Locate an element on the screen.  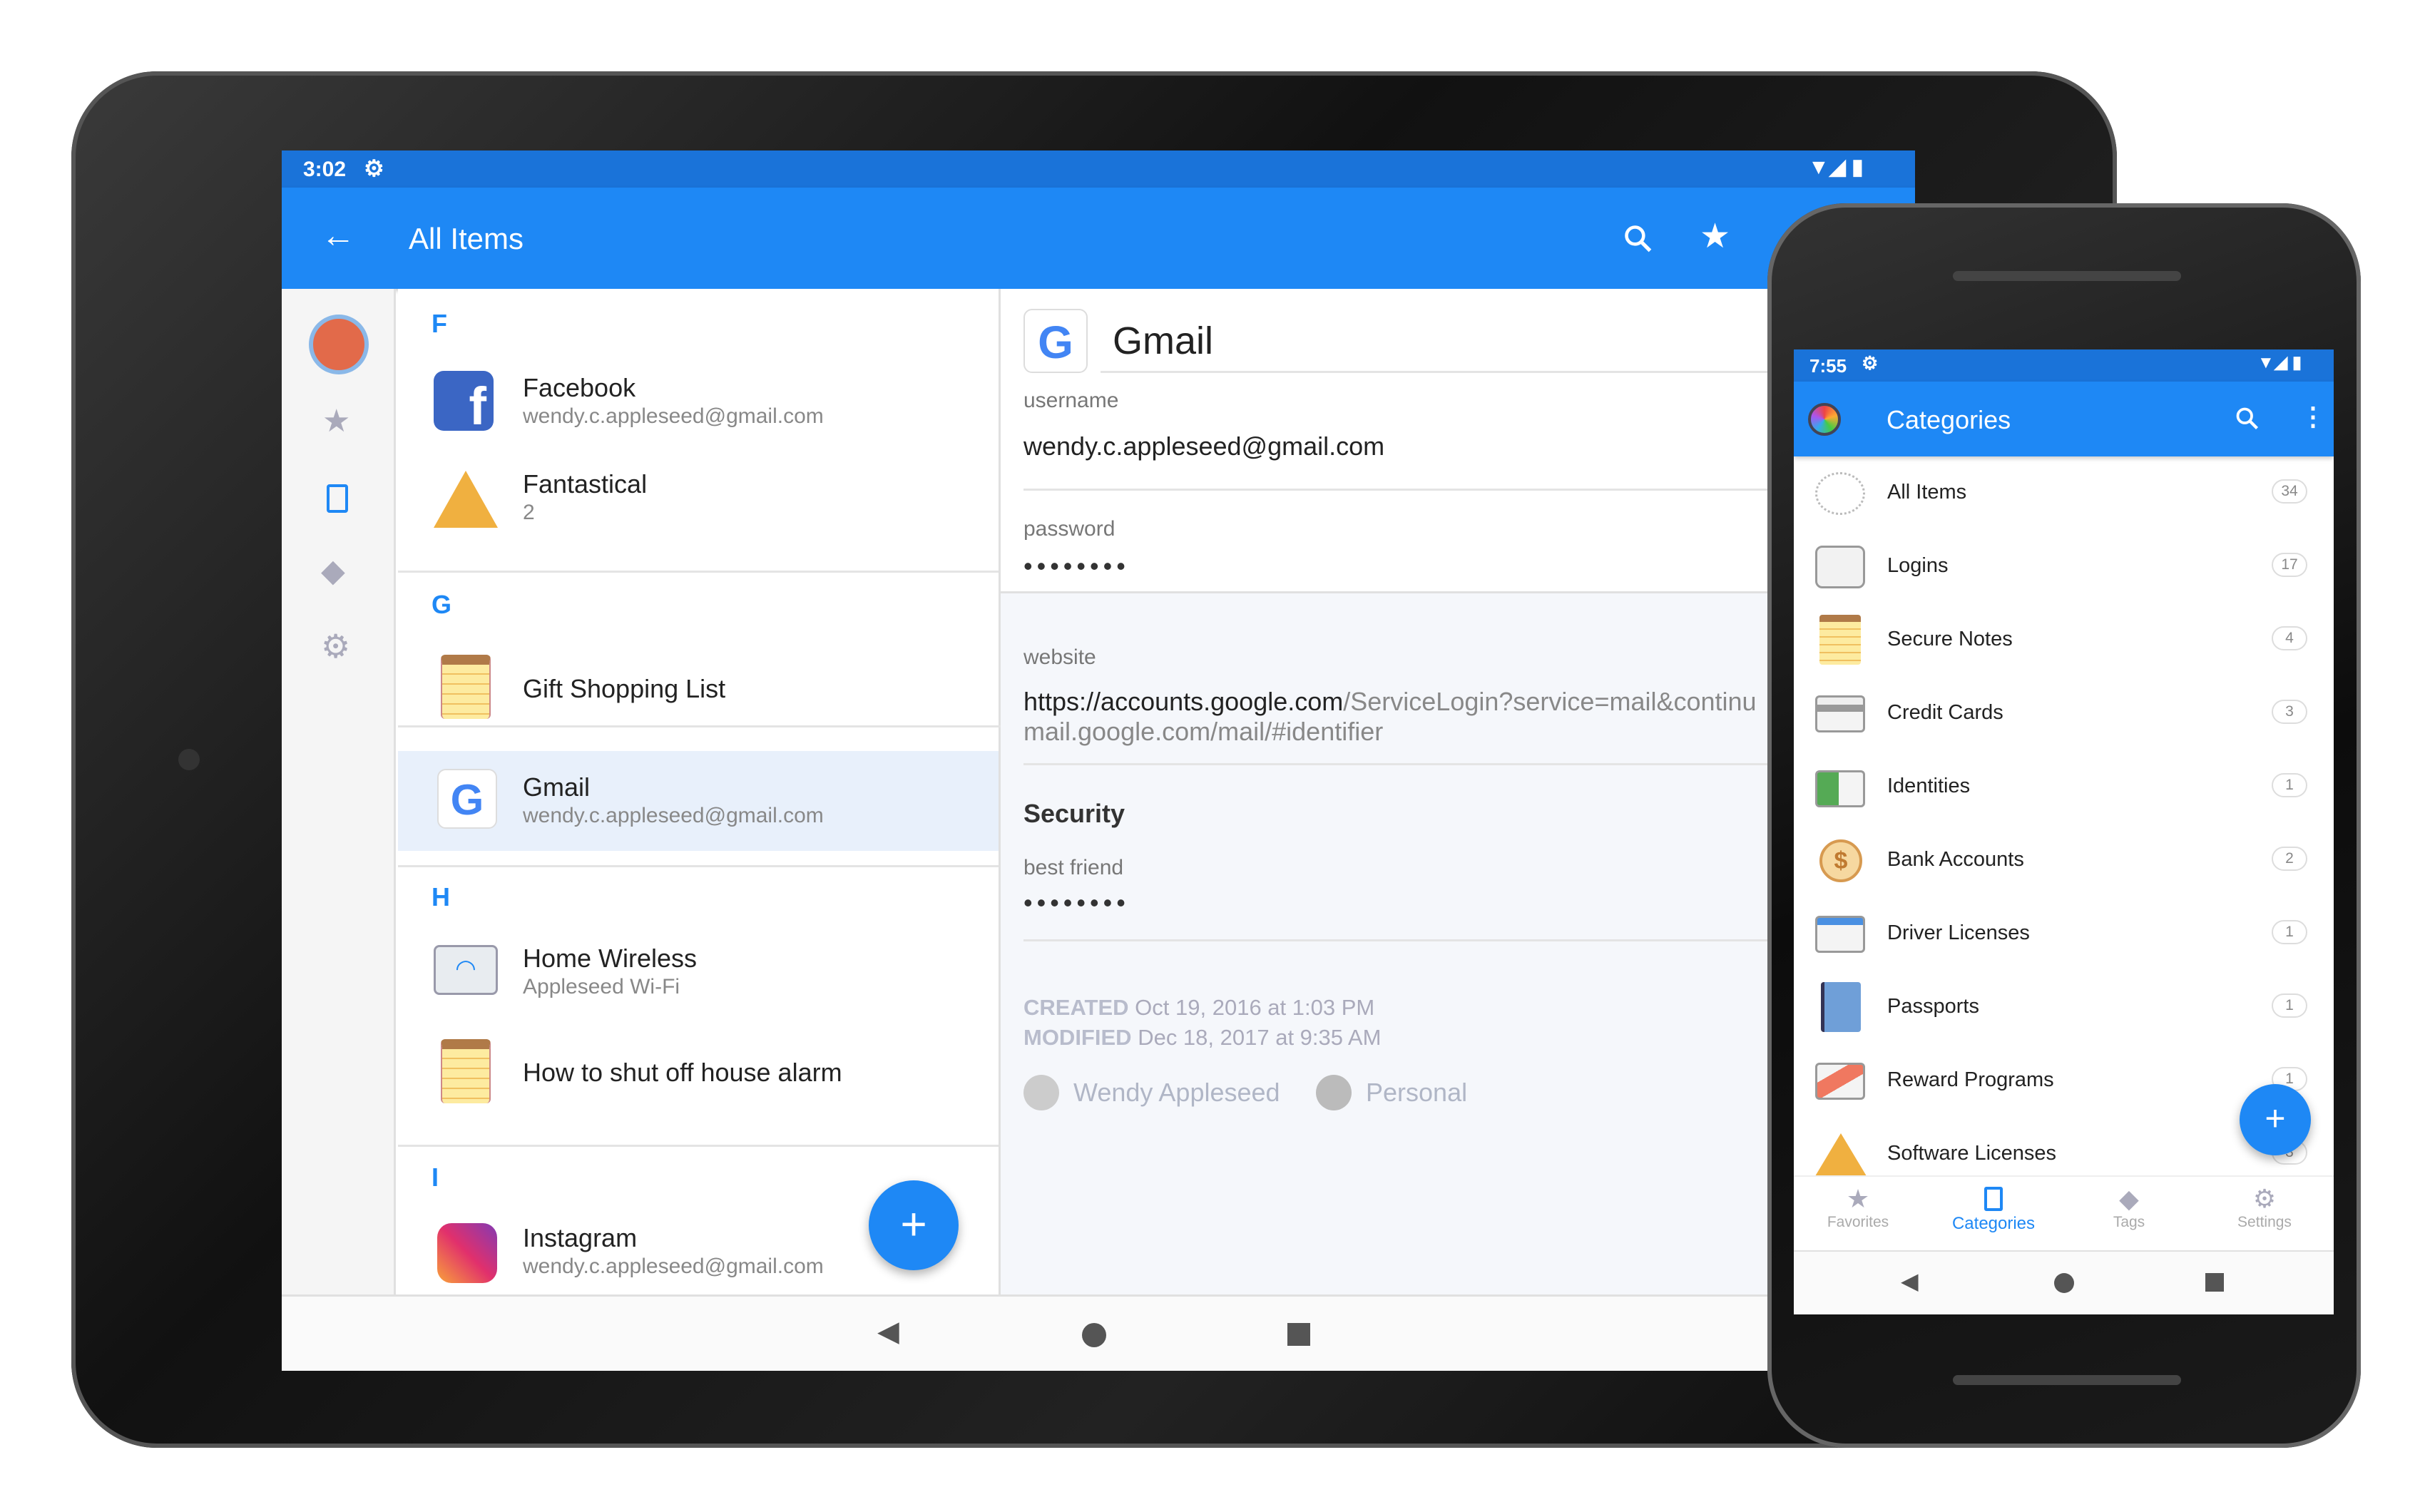
section-header: I is located at coordinates (435, 1177).